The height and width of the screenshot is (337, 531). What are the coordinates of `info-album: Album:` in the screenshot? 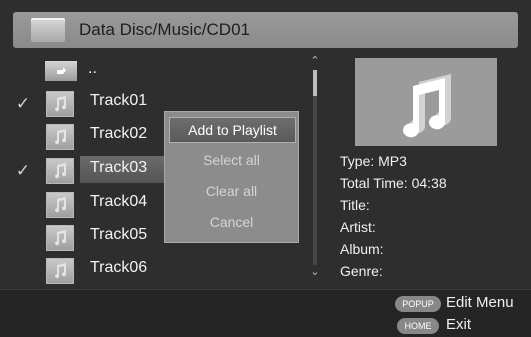 It's located at (362, 249).